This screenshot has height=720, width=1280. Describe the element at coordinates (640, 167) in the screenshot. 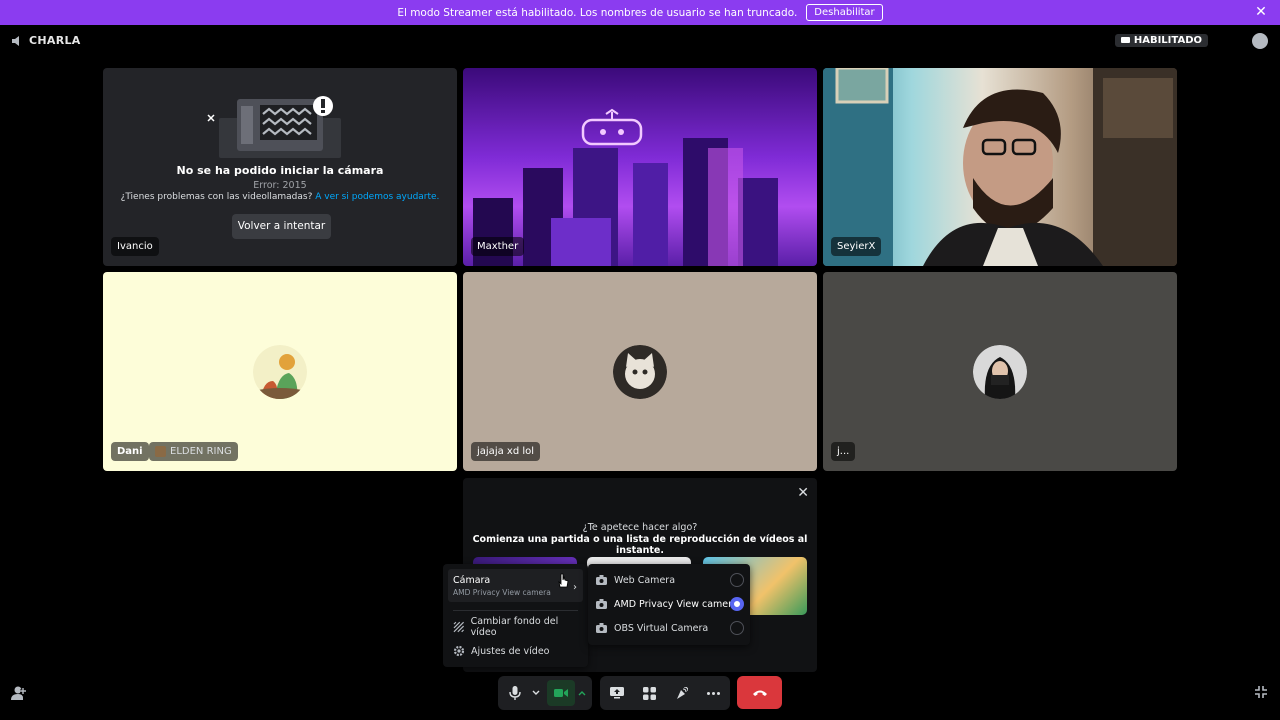

I see `participant-tile-2: Maxther` at that location.